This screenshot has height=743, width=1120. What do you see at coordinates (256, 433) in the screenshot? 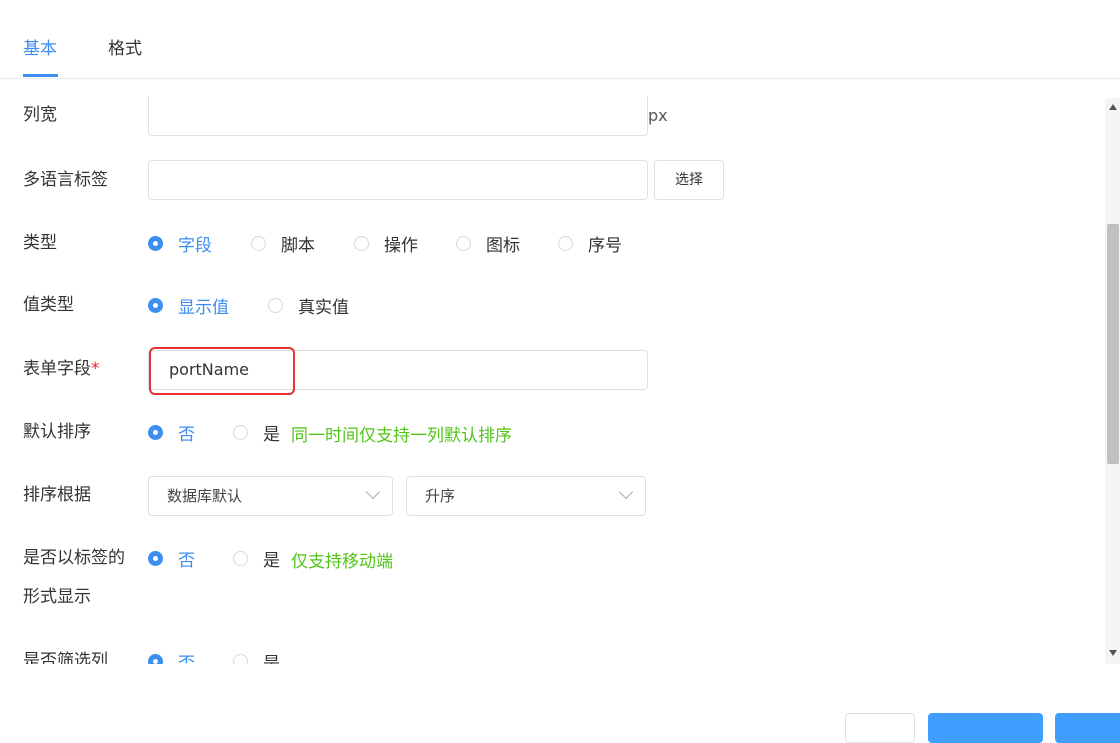
I see `default-sort-radio-yes: 是` at bounding box center [256, 433].